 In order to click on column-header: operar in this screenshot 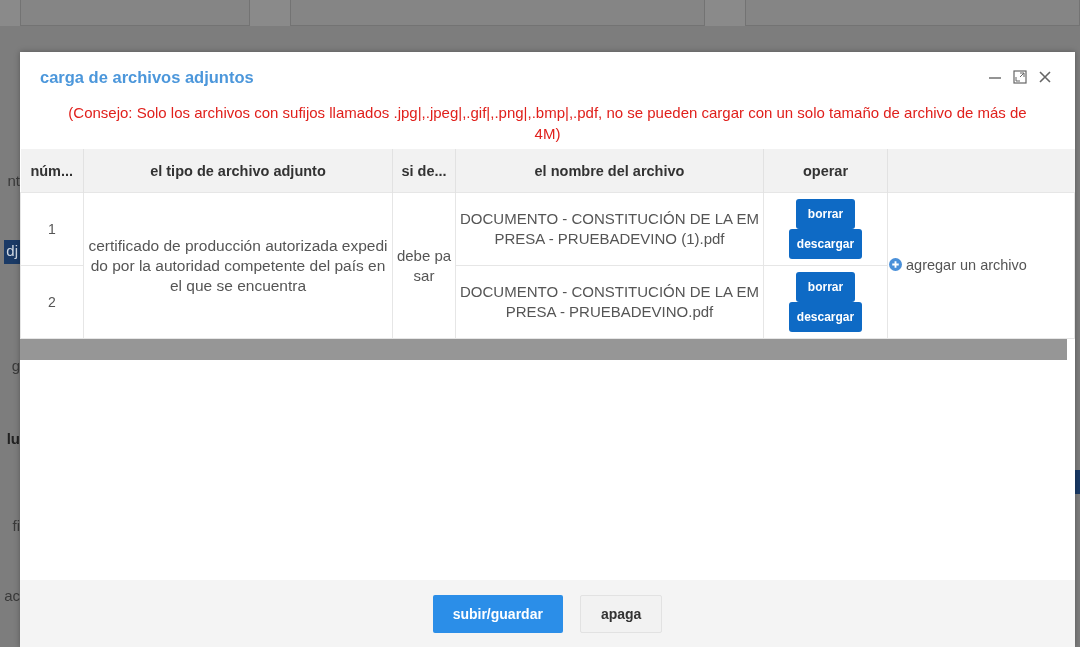, I will do `click(825, 171)`.